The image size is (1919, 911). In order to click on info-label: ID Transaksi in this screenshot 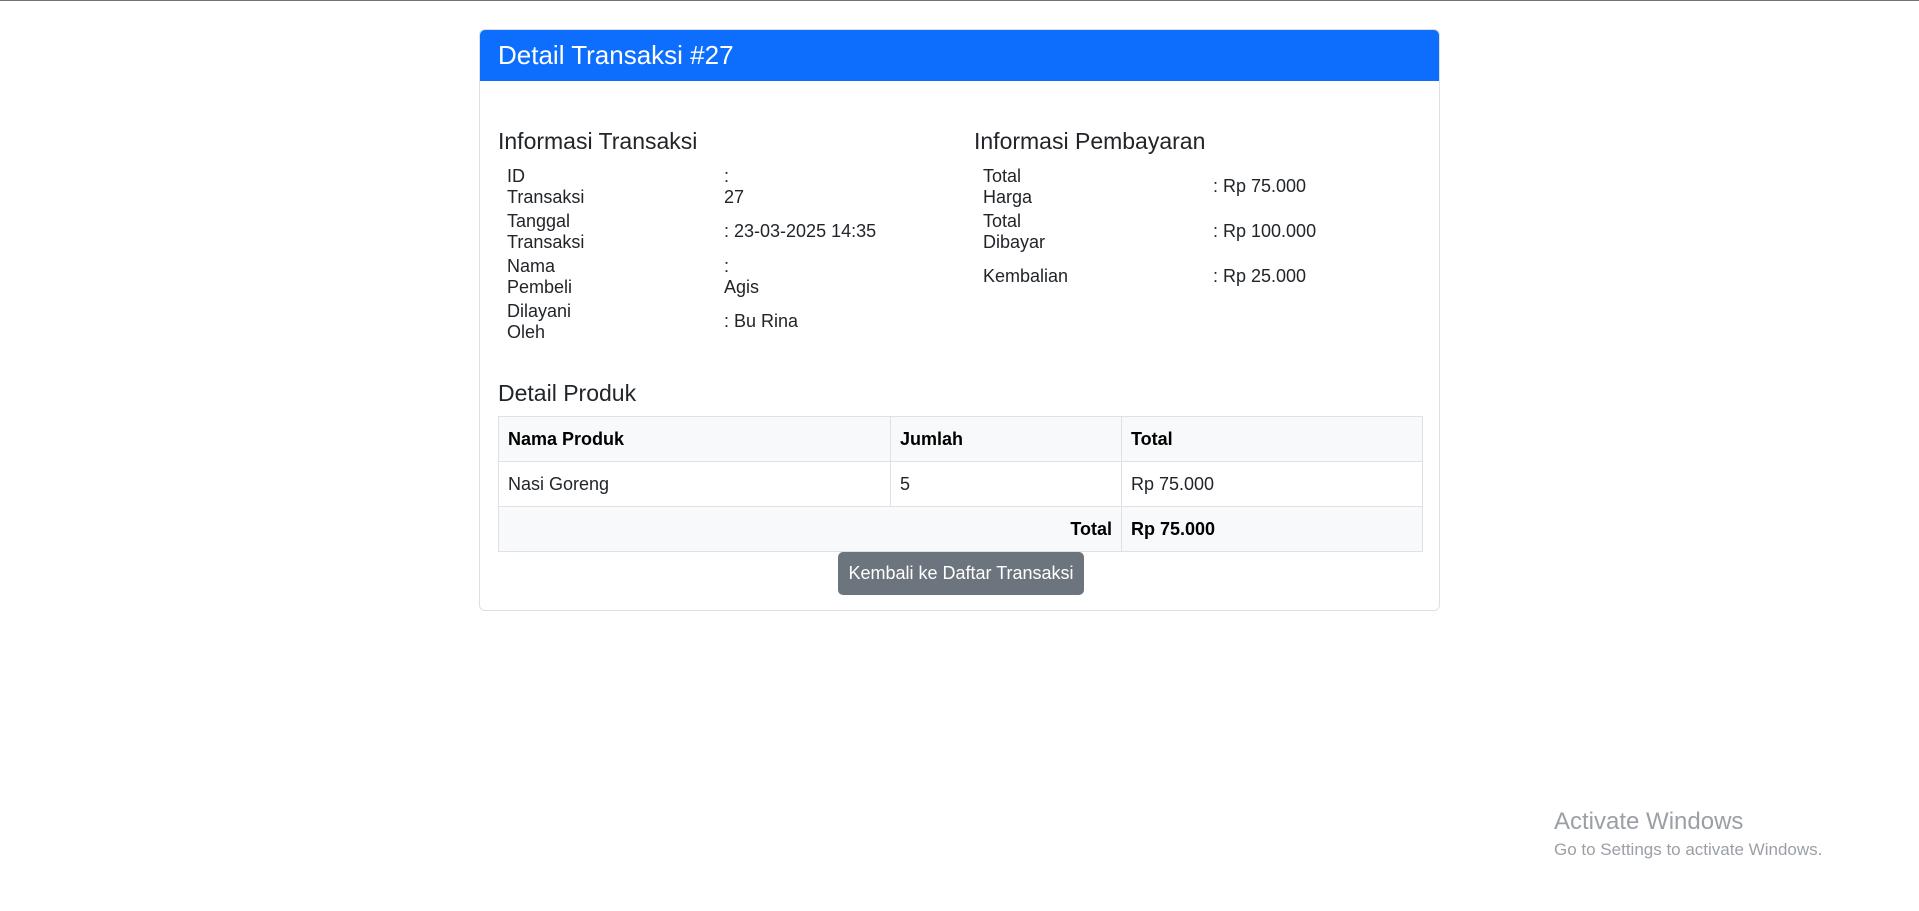, I will do `click(546, 186)`.